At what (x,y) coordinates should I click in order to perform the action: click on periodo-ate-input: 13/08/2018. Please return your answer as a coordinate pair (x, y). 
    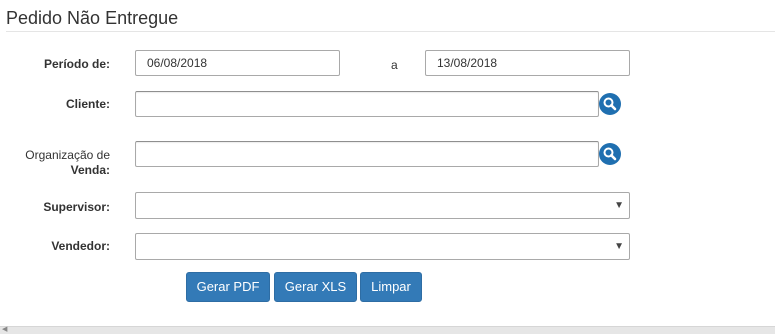
    Looking at the image, I should click on (527, 63).